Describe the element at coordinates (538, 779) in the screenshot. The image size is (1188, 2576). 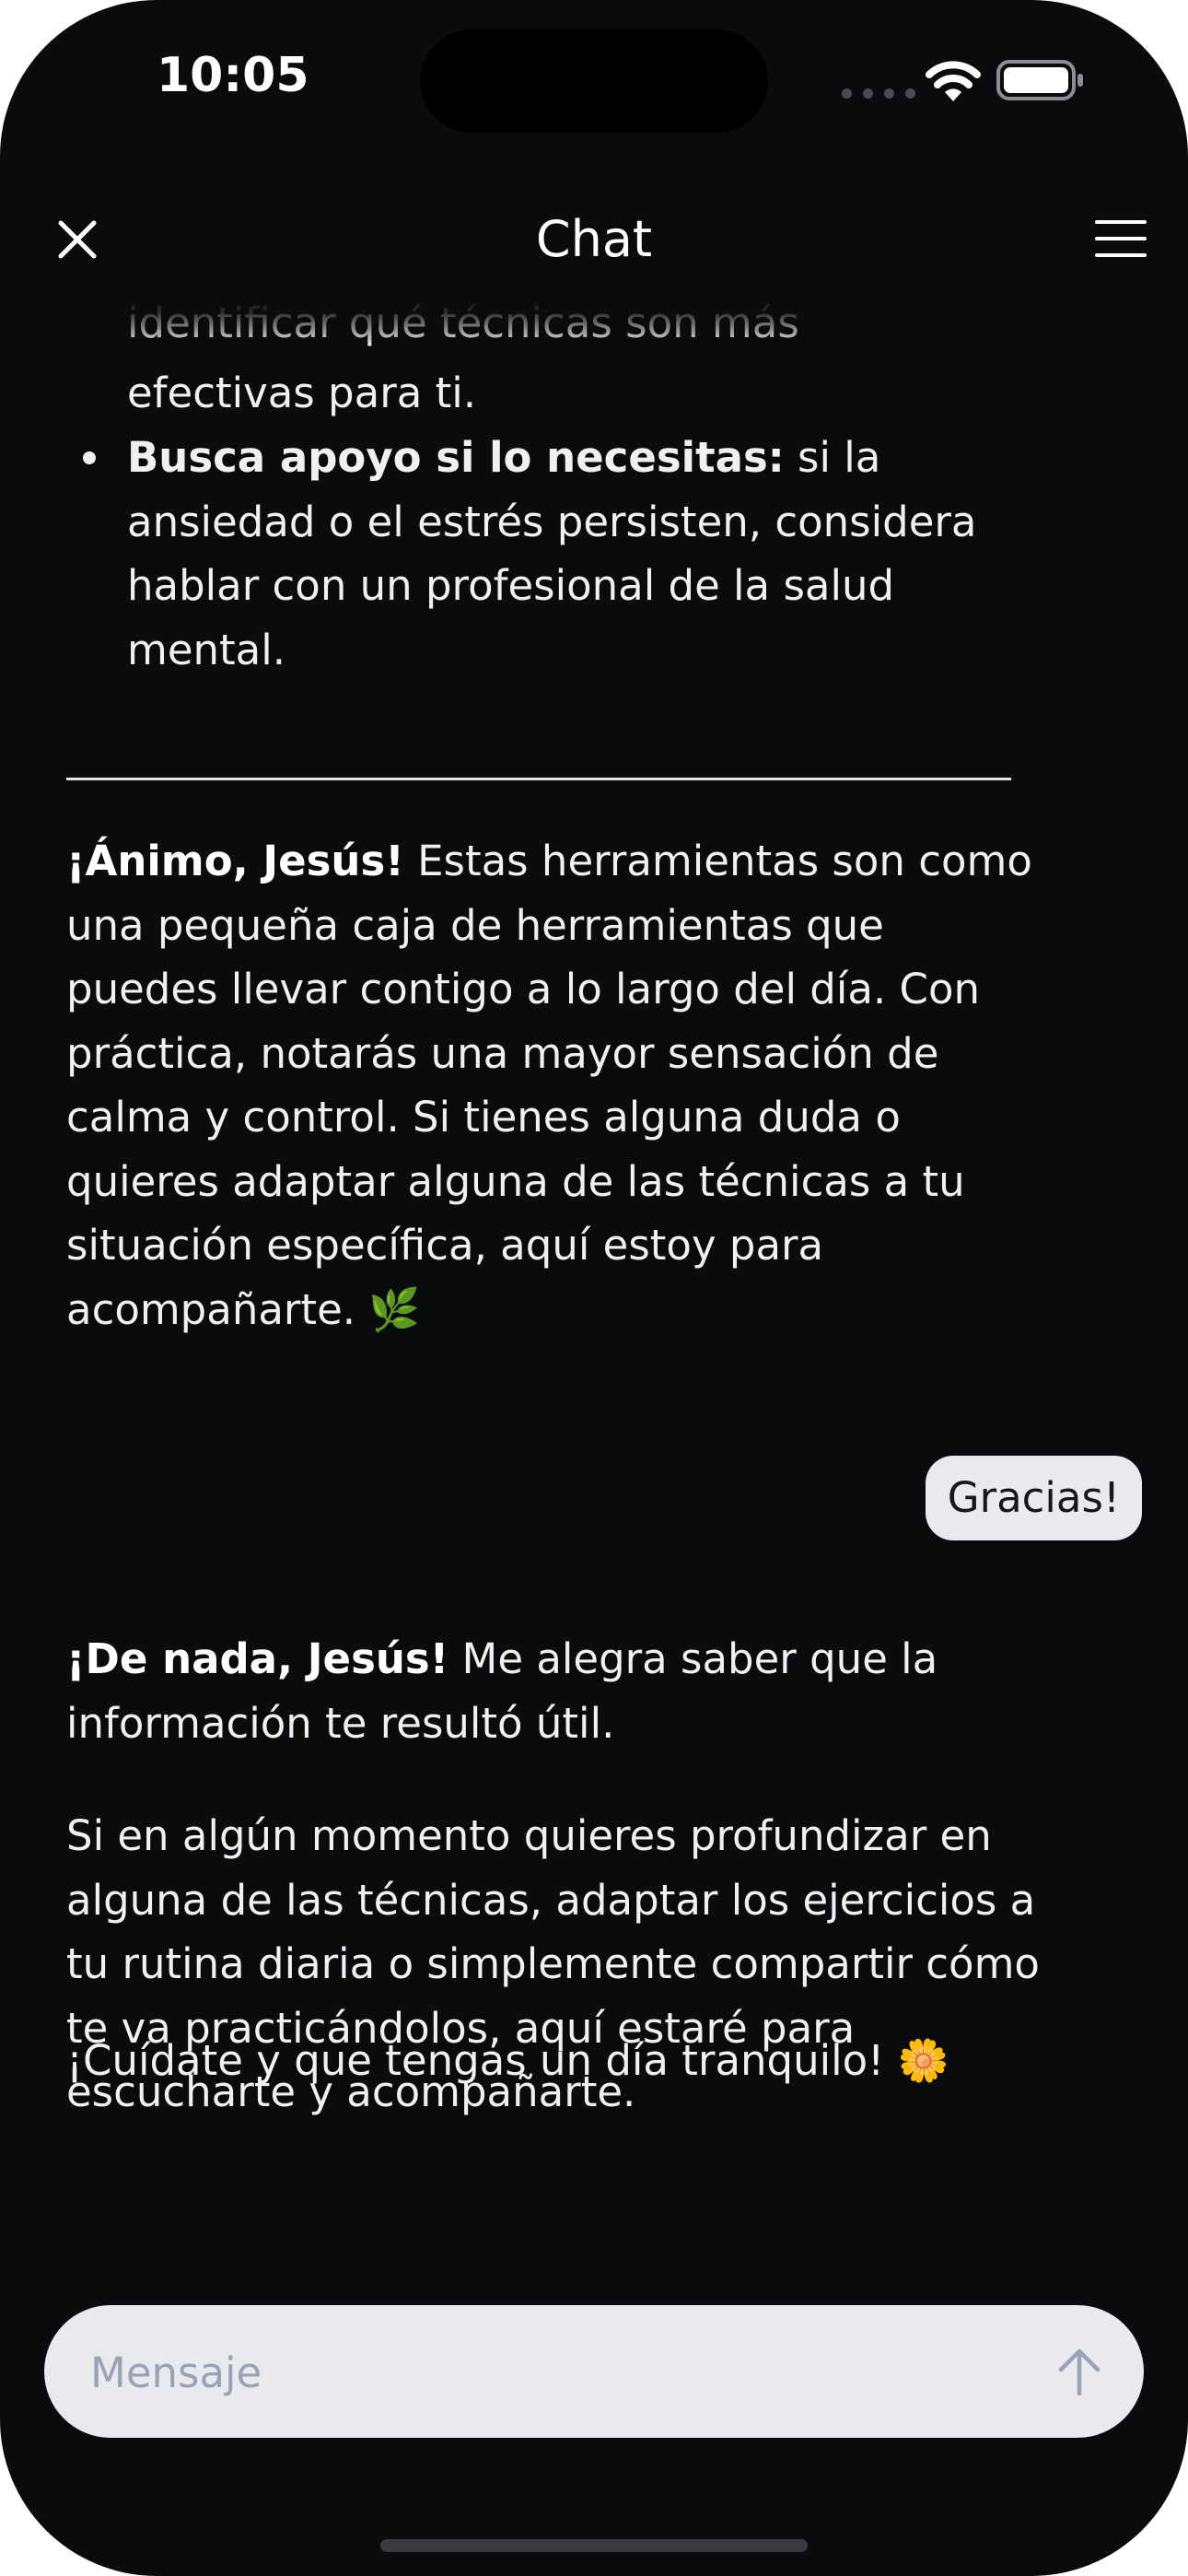
I see `divider` at that location.